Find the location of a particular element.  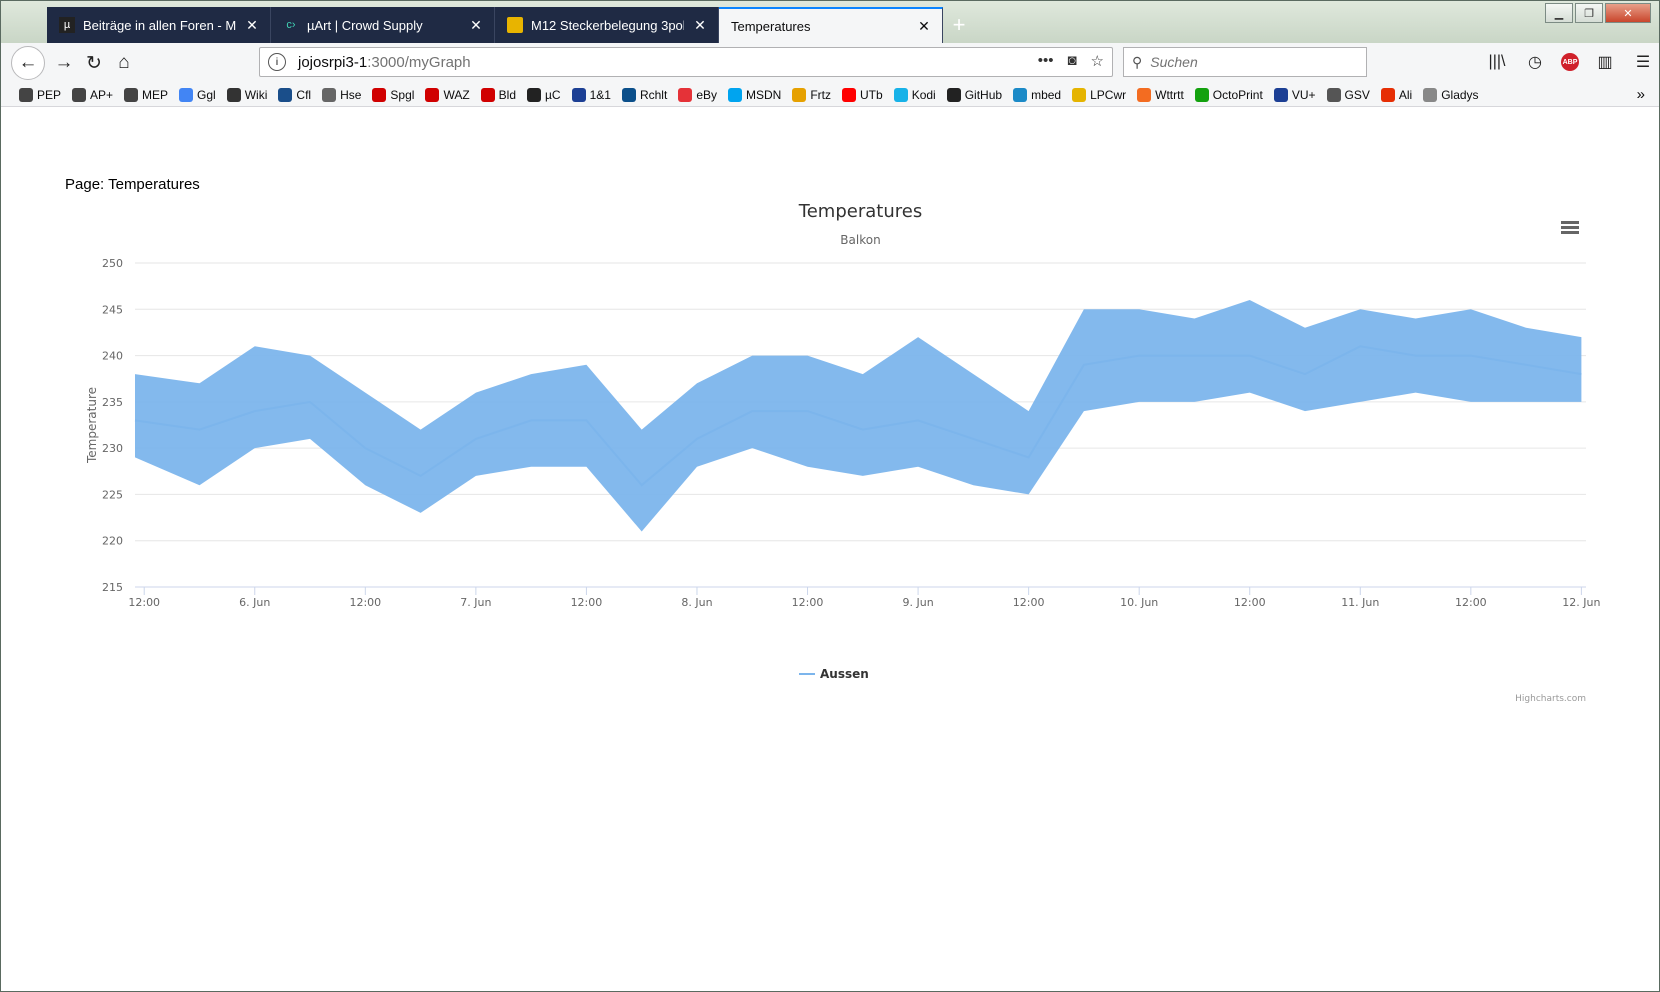

bookmark-item: Wttrtt is located at coordinates (1160, 94).